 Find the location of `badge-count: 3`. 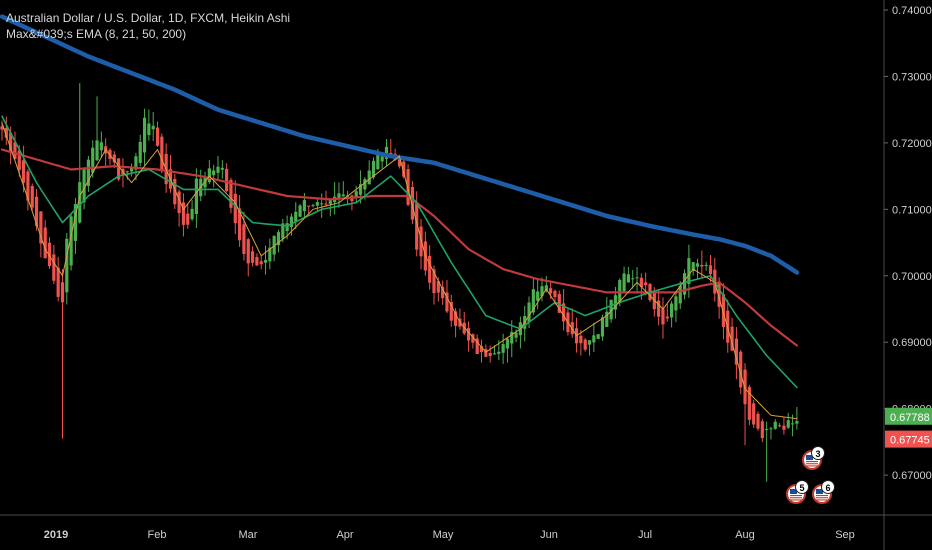

badge-count: 3 is located at coordinates (817, 454).